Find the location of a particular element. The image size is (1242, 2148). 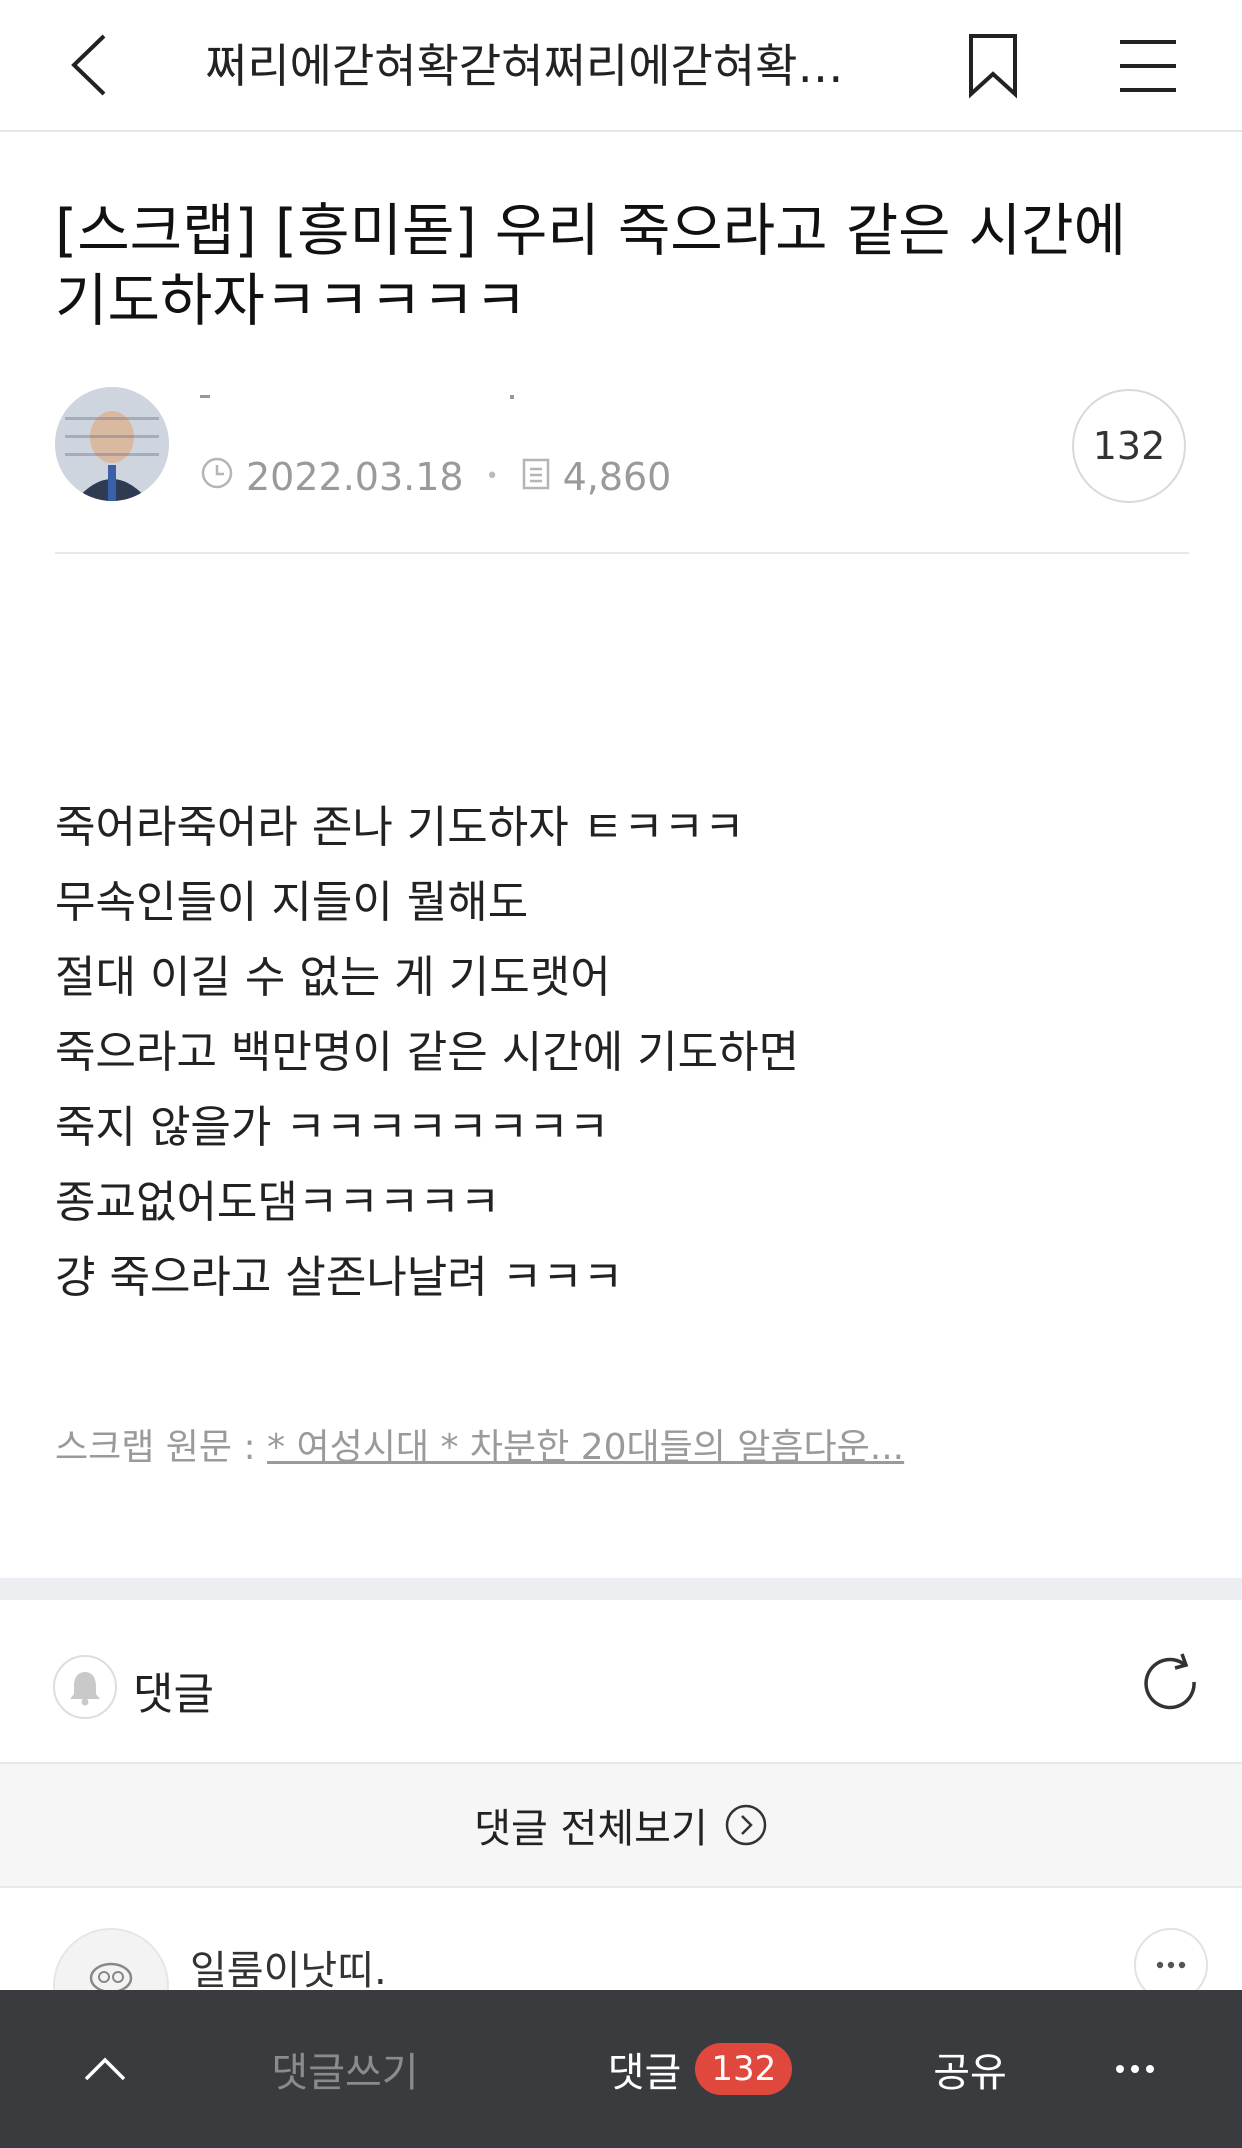

refresh-button is located at coordinates (1172, 1684).